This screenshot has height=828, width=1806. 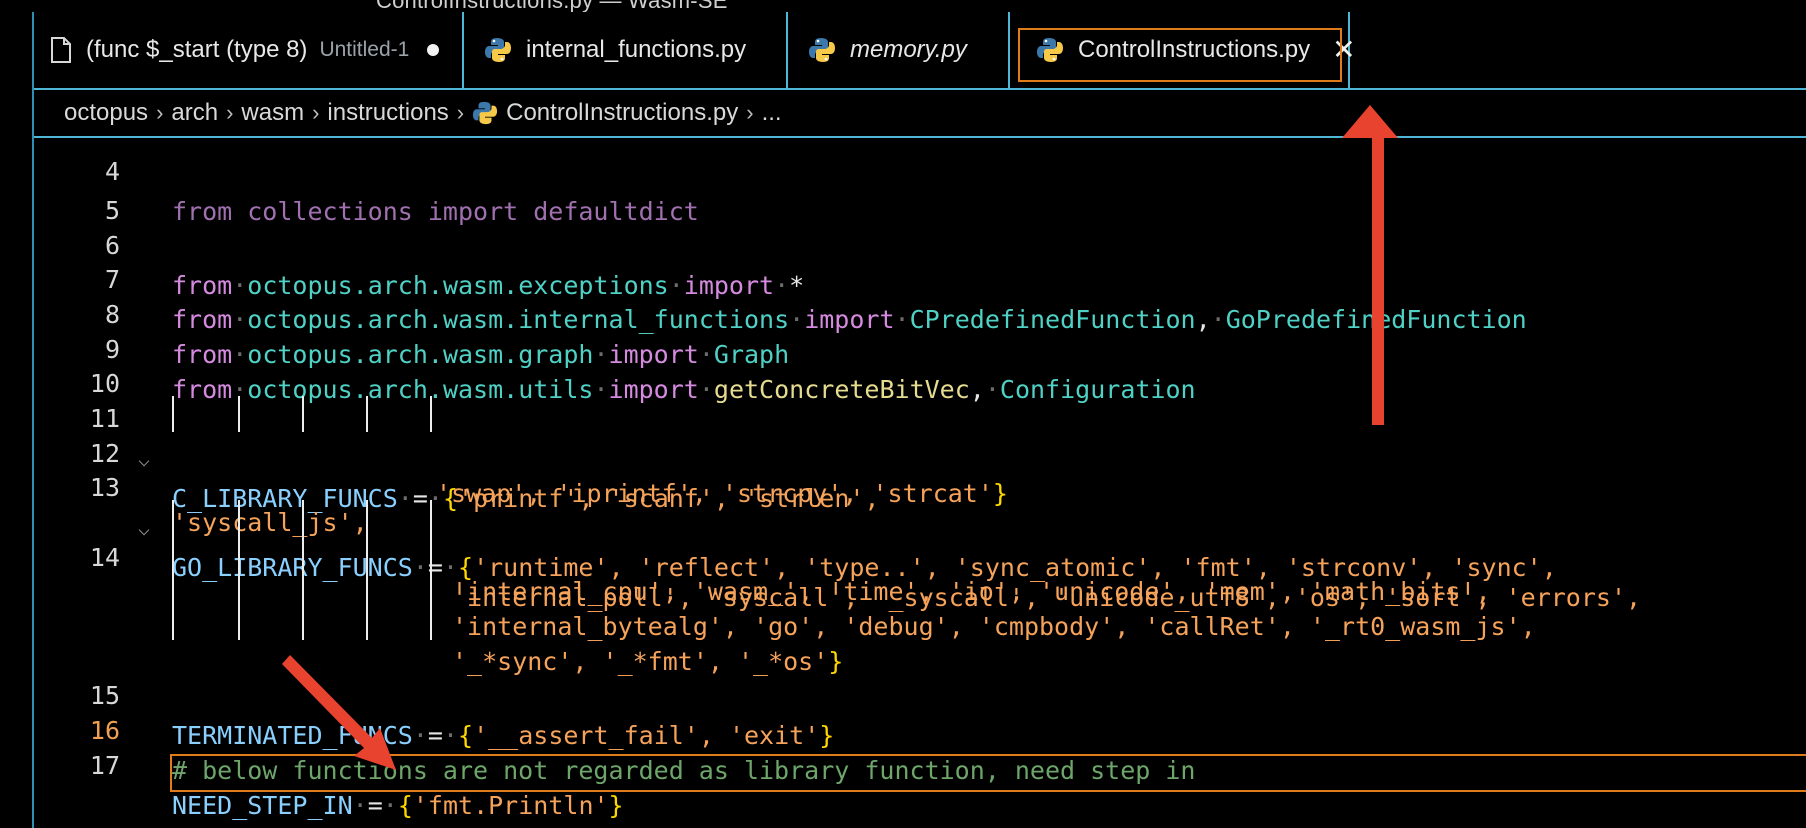 What do you see at coordinates (401, 191) in the screenshot?
I see `code-line: 4 from collections import defaultdict` at bounding box center [401, 191].